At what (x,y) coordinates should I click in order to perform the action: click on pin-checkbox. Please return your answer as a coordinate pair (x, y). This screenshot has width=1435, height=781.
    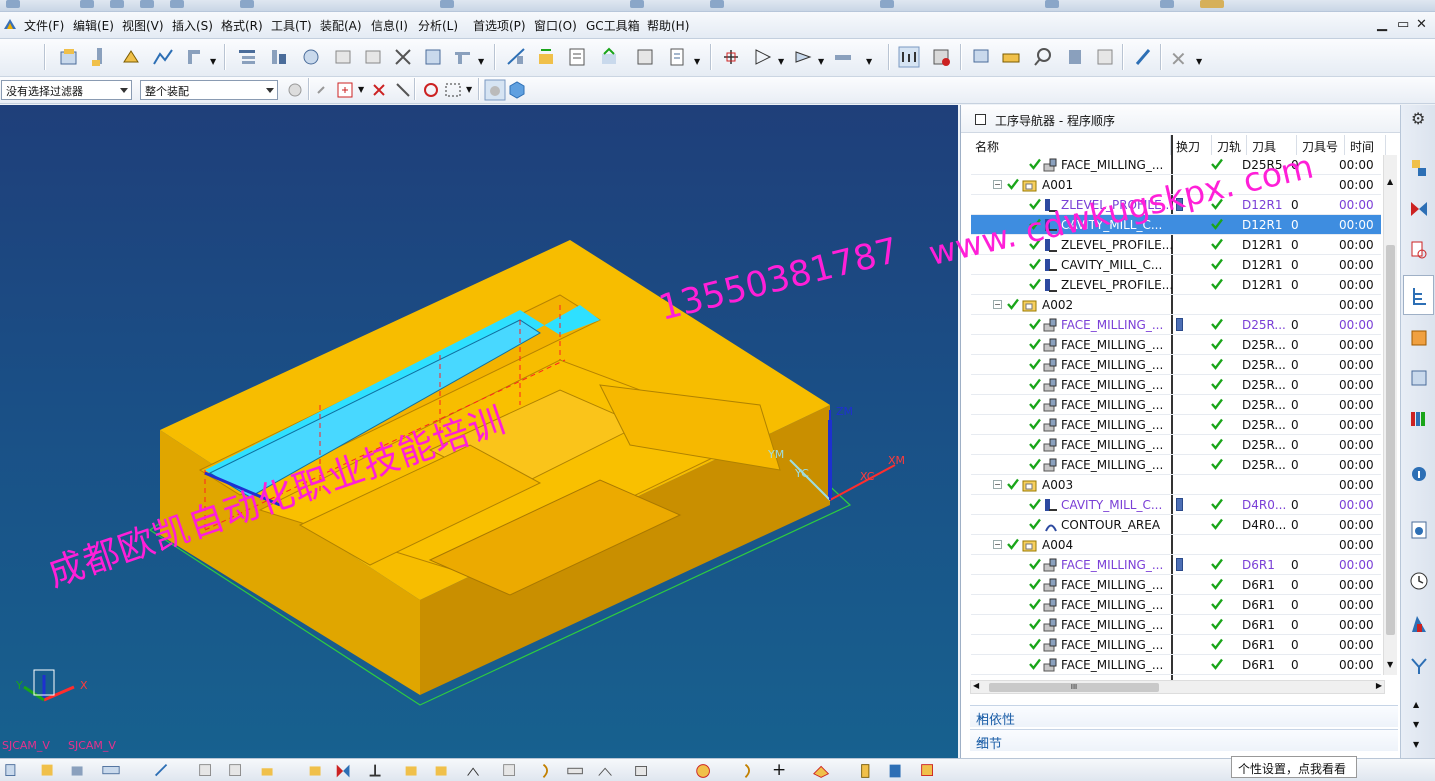
    Looking at the image, I should click on (980, 119).